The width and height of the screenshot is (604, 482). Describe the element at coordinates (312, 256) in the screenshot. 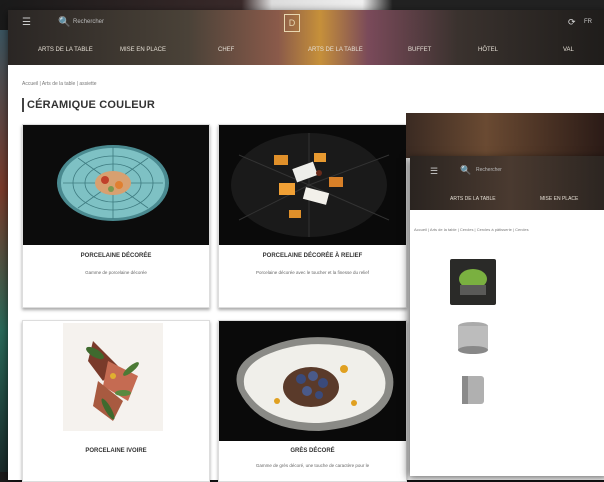

I see `product-name: PORCELAINE DÉCORÉE À RELIEF` at that location.